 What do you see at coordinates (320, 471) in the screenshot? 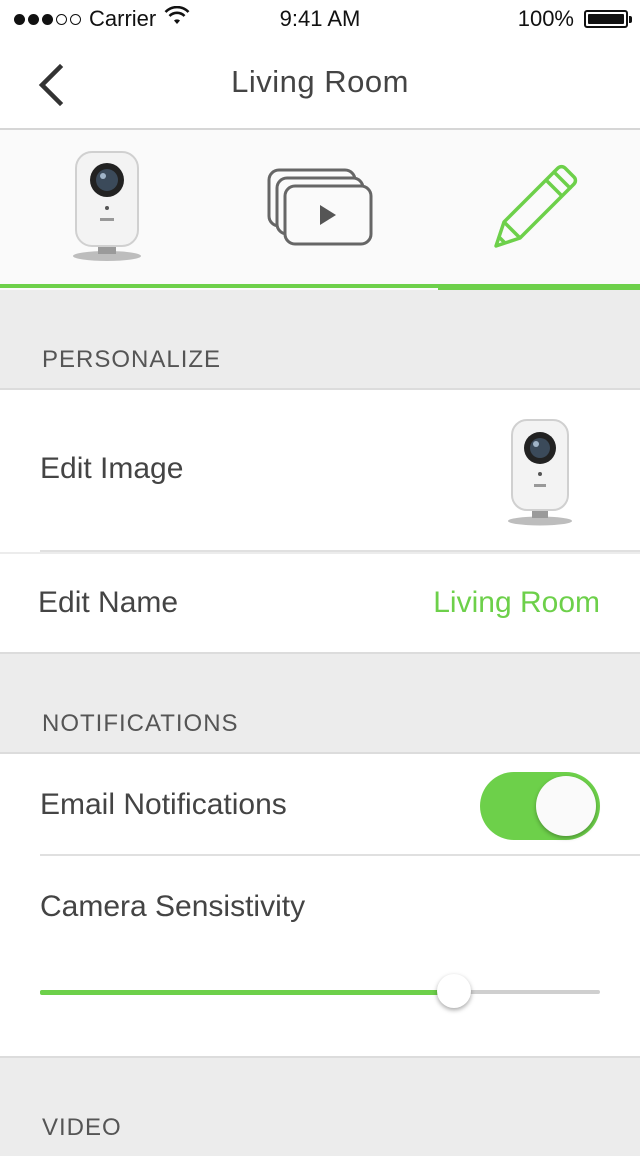
I see `edit-image-row: Edit Image` at bounding box center [320, 471].